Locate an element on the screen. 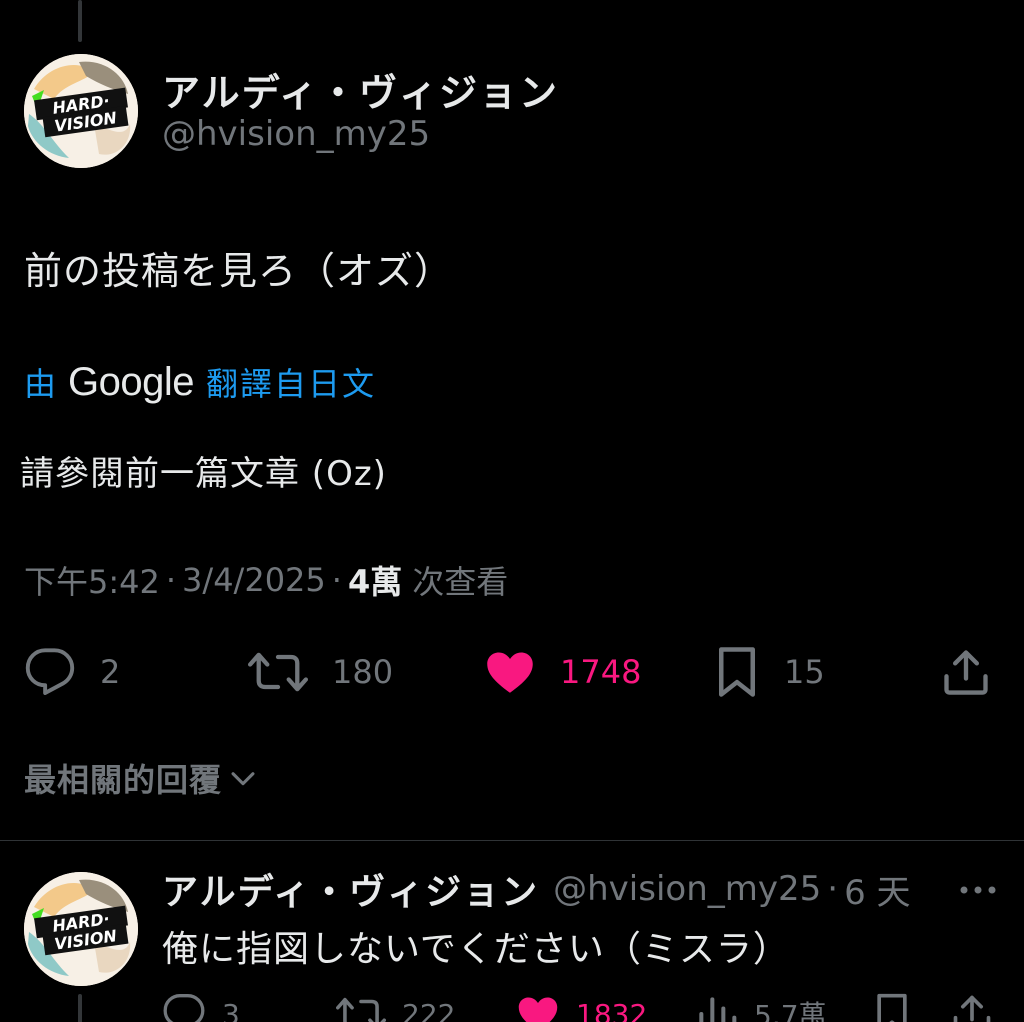 The height and width of the screenshot is (1022, 1024). reply-button: 3 is located at coordinates (201, 1006).